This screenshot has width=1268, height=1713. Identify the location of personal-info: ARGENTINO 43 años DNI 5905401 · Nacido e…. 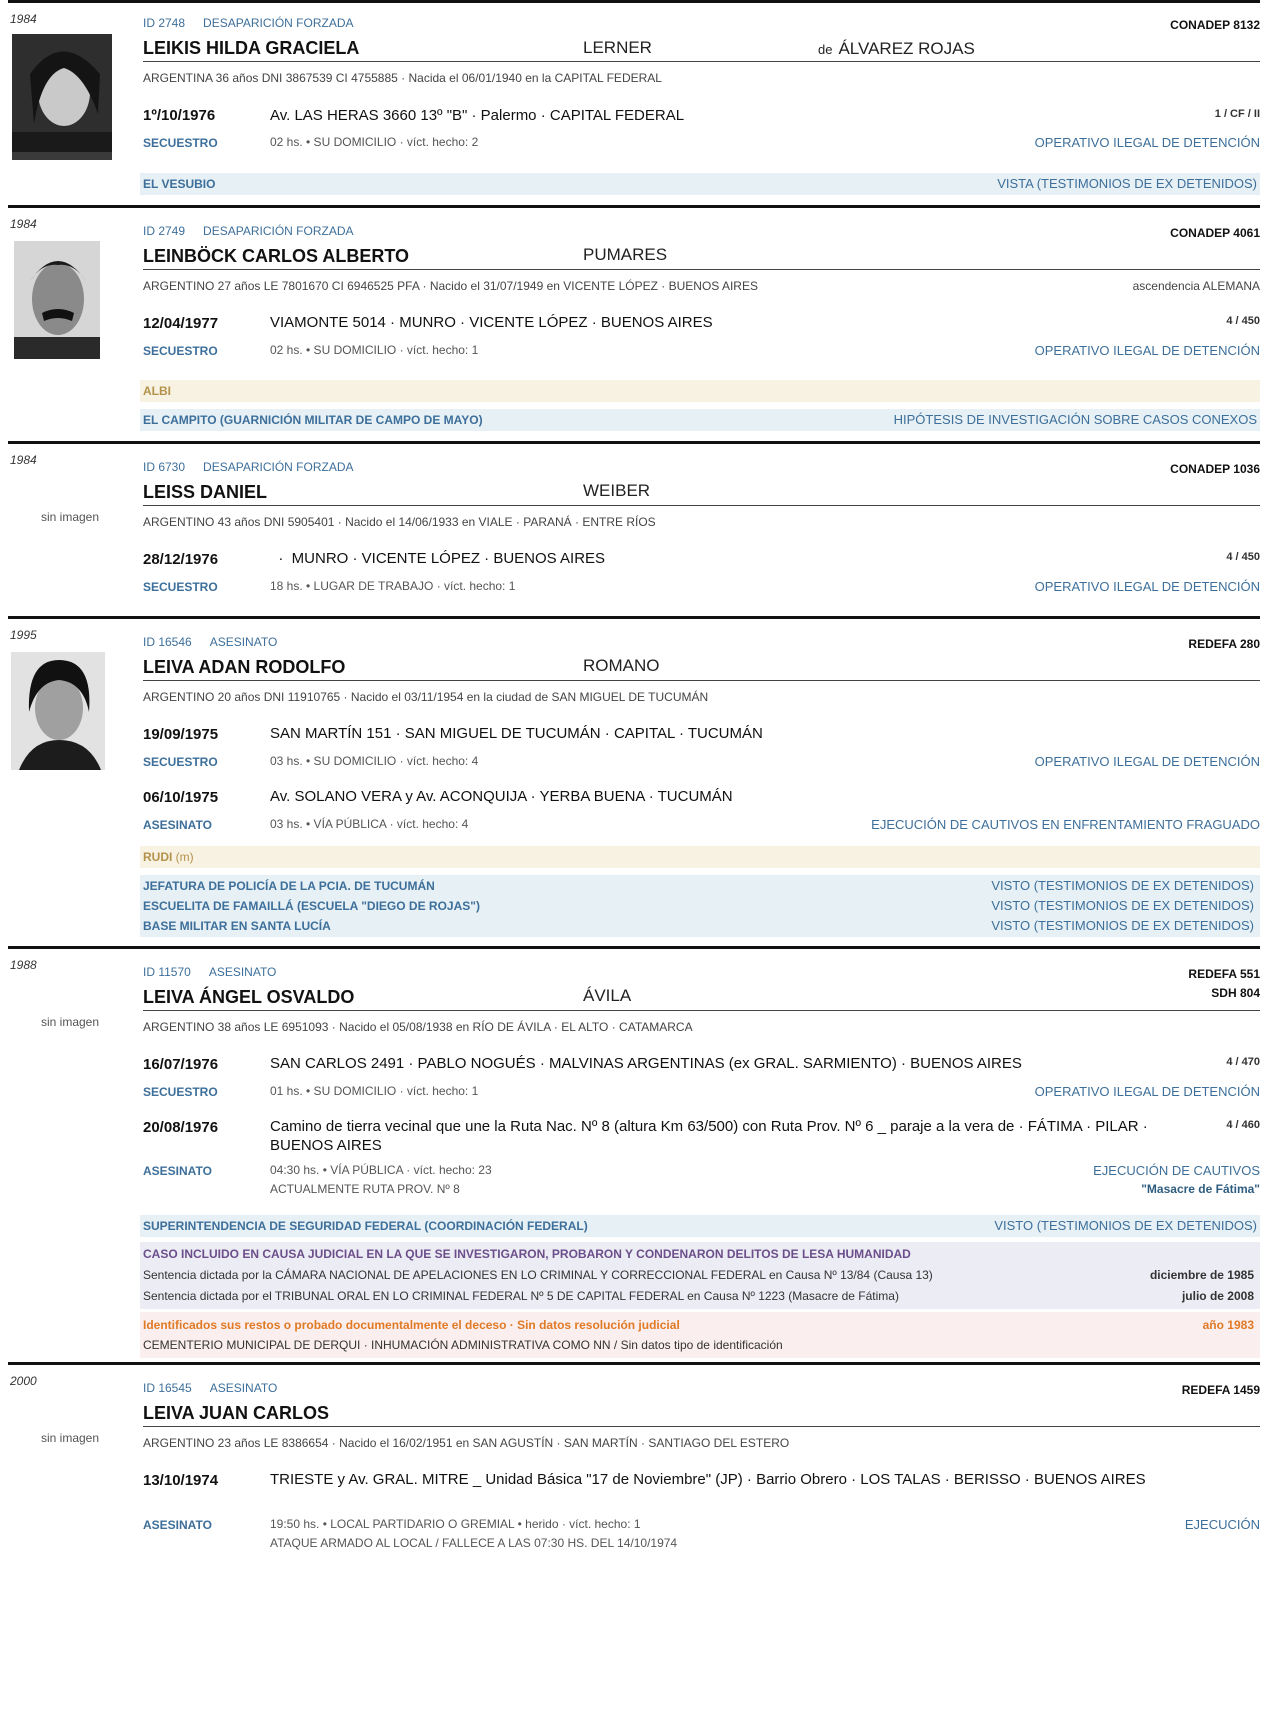
(399, 522).